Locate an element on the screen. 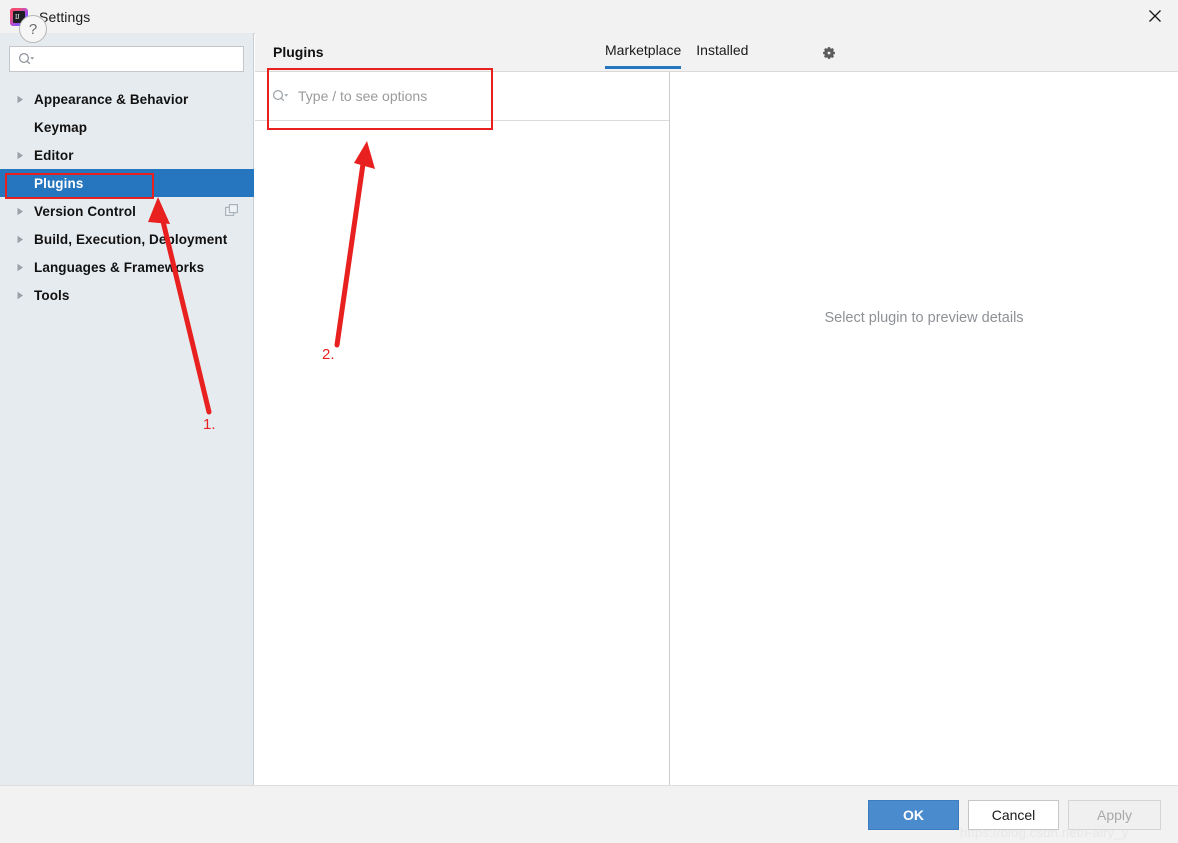 Image resolution: width=1178 pixels, height=843 pixels. annotation-step-2: 2. is located at coordinates (328, 354).